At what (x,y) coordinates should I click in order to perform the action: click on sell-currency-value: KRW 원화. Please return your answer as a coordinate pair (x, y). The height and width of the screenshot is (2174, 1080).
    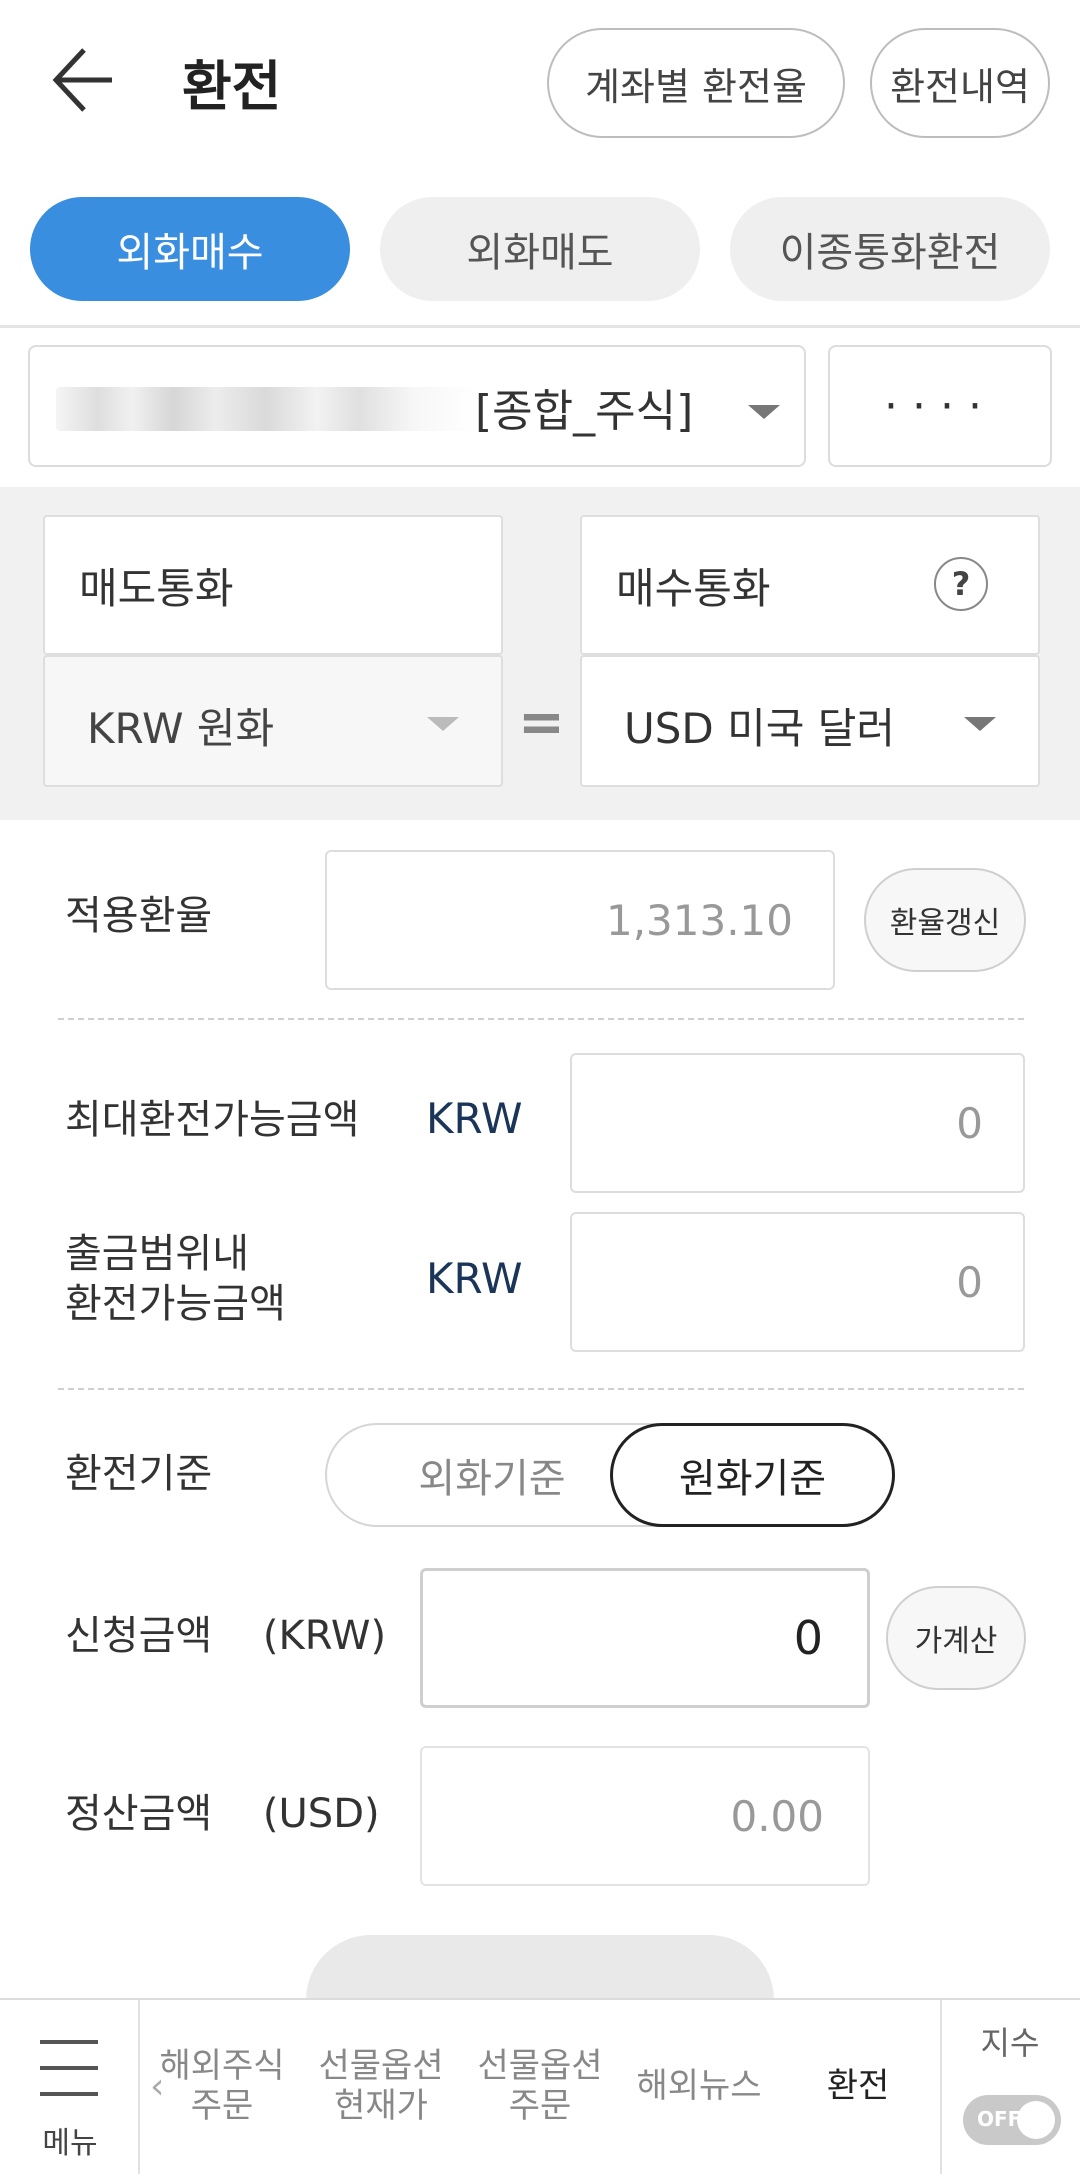
    Looking at the image, I should click on (181, 728).